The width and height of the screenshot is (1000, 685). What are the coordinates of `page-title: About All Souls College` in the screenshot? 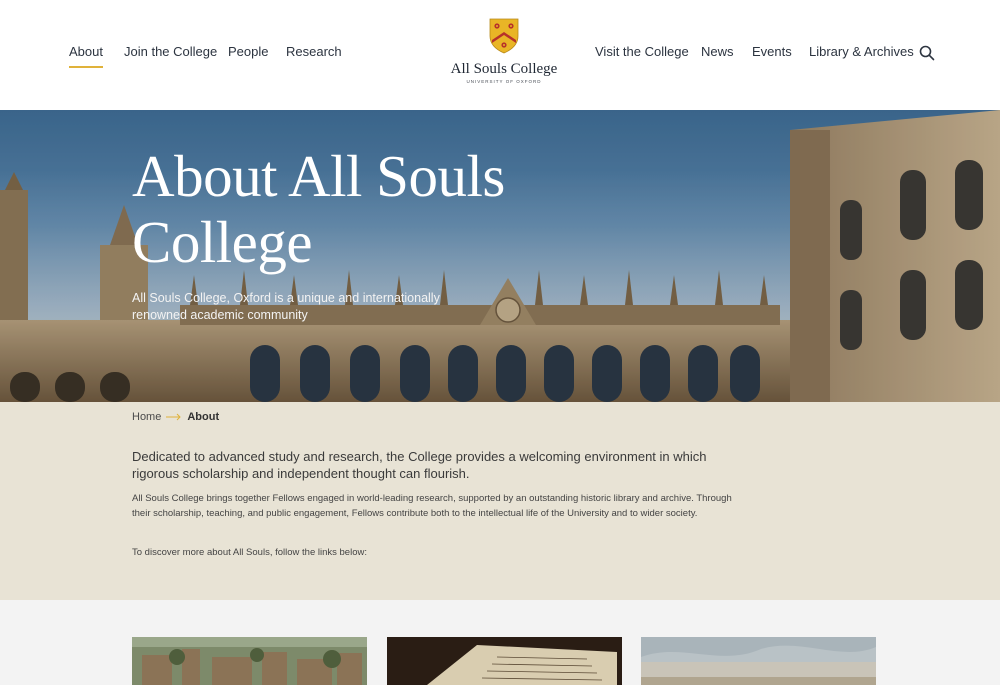 It's located at (318, 209).